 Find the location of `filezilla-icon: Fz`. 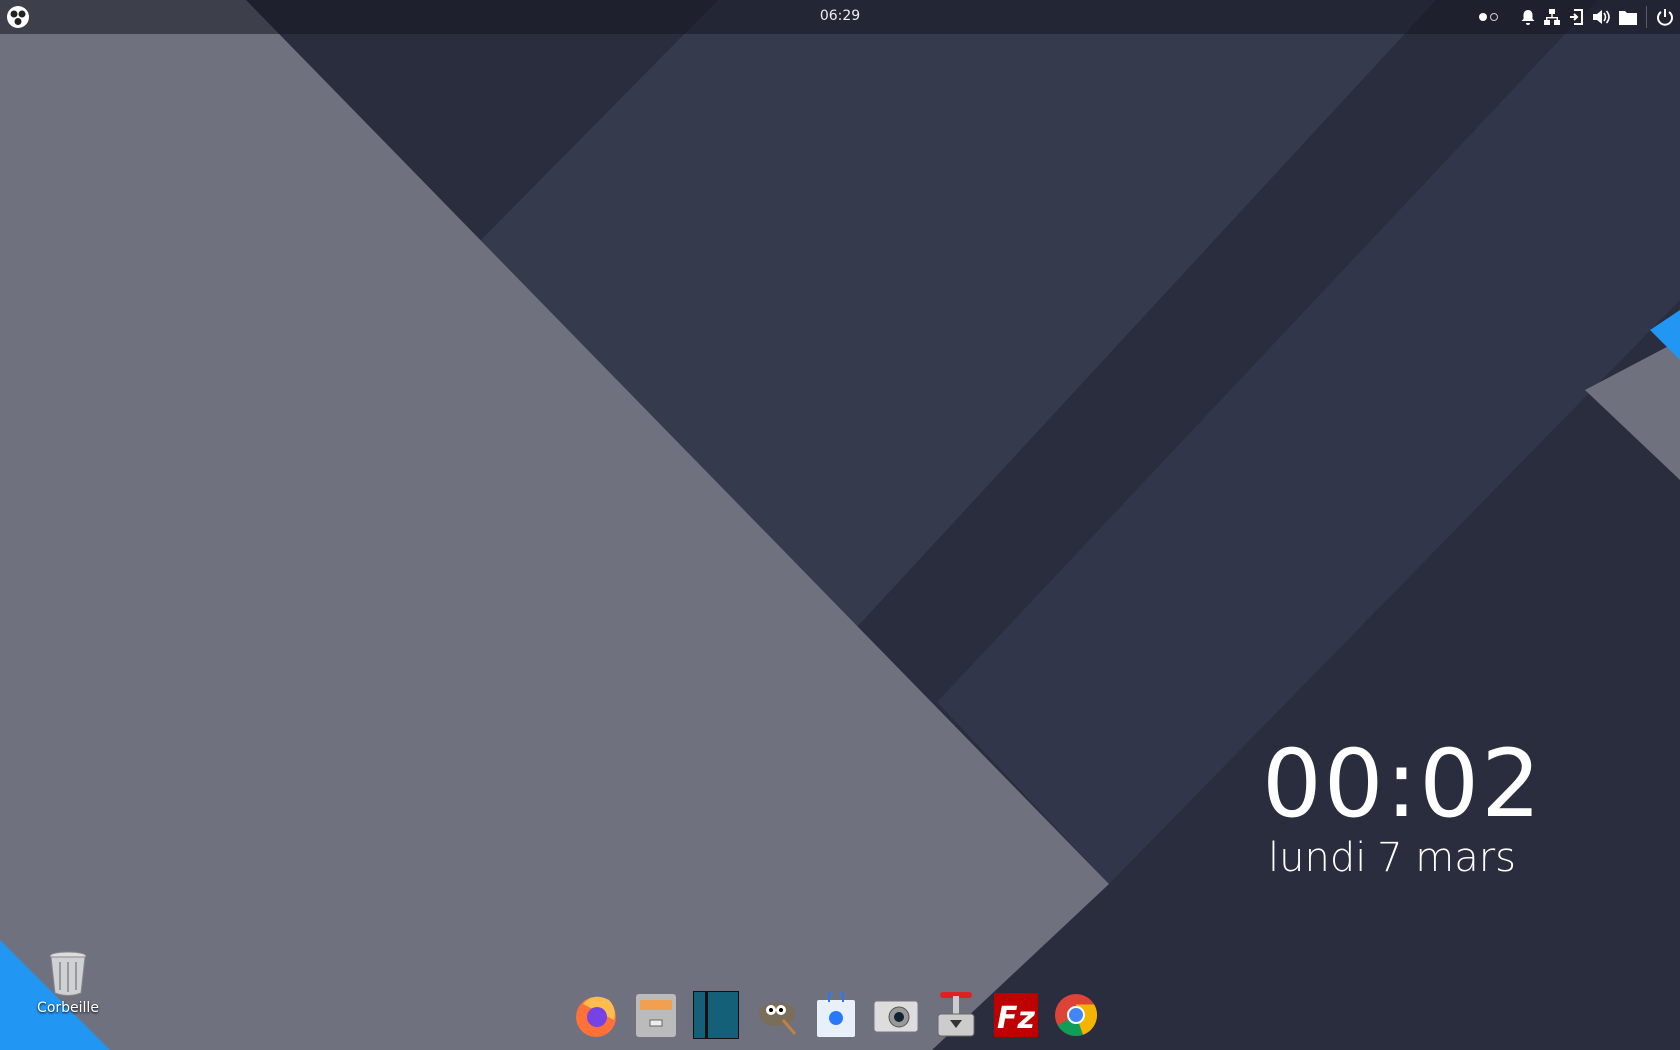

filezilla-icon: Fz is located at coordinates (1016, 1015).